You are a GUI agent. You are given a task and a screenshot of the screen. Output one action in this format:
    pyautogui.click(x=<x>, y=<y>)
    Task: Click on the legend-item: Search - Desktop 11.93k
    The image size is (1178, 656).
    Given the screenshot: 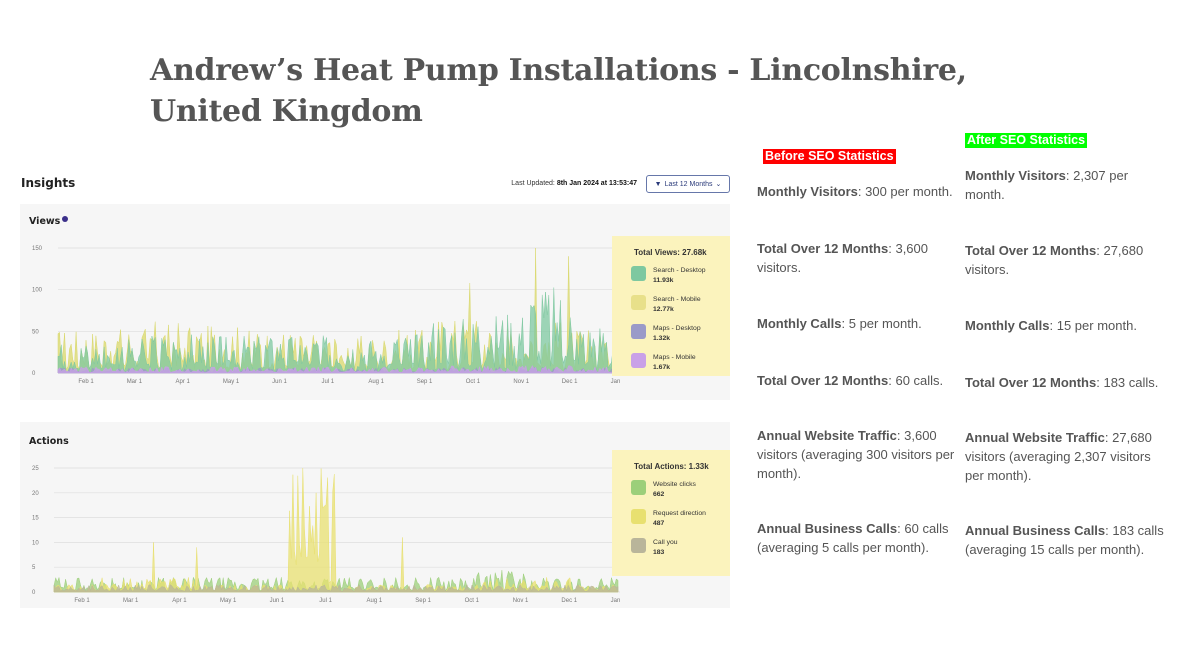 What is the action you would take?
    pyautogui.click(x=668, y=280)
    